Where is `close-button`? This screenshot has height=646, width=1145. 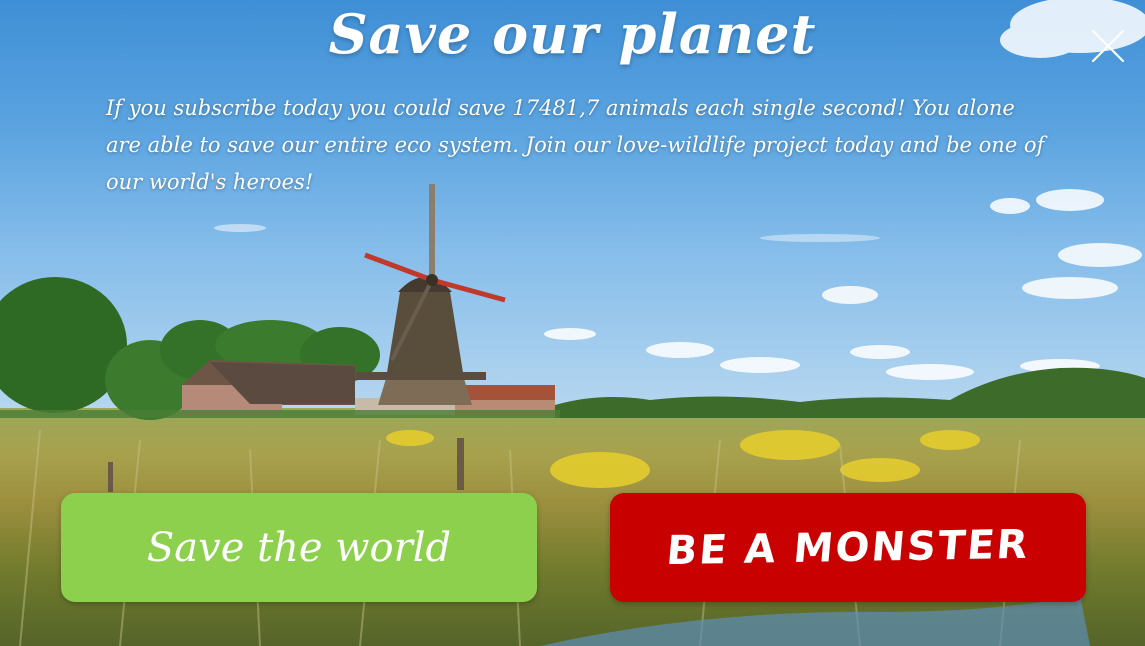 close-button is located at coordinates (1108, 46).